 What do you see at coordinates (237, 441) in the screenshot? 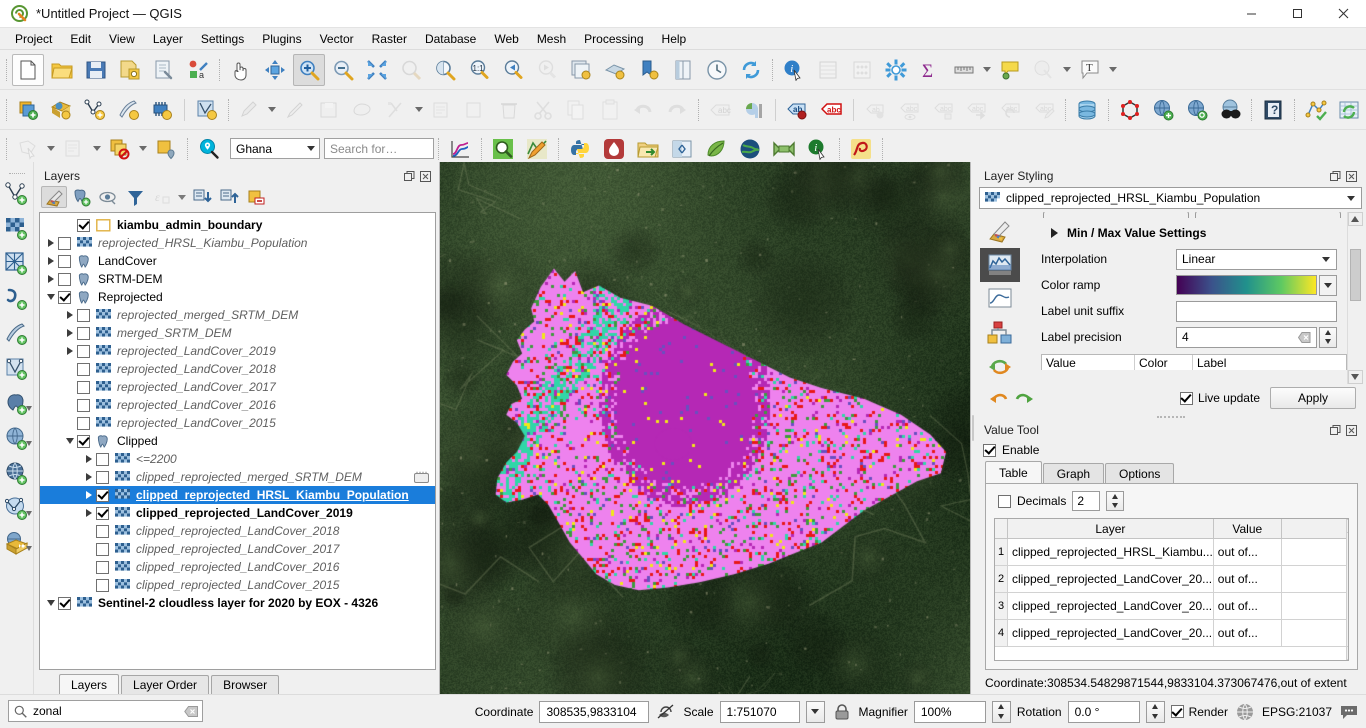
I see `layer-tree-row: Clipped` at bounding box center [237, 441].